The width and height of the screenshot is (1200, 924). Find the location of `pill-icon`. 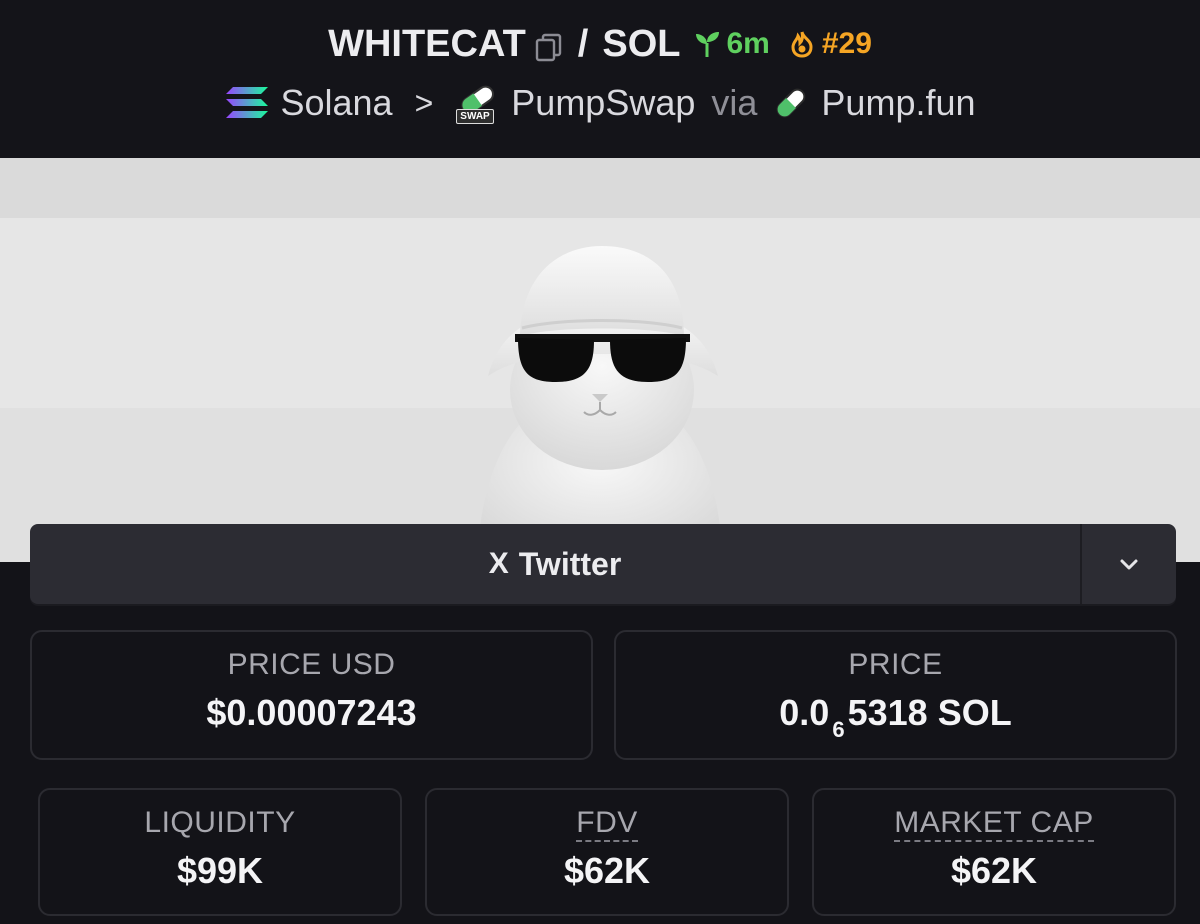

pill-icon is located at coordinates (791, 103).